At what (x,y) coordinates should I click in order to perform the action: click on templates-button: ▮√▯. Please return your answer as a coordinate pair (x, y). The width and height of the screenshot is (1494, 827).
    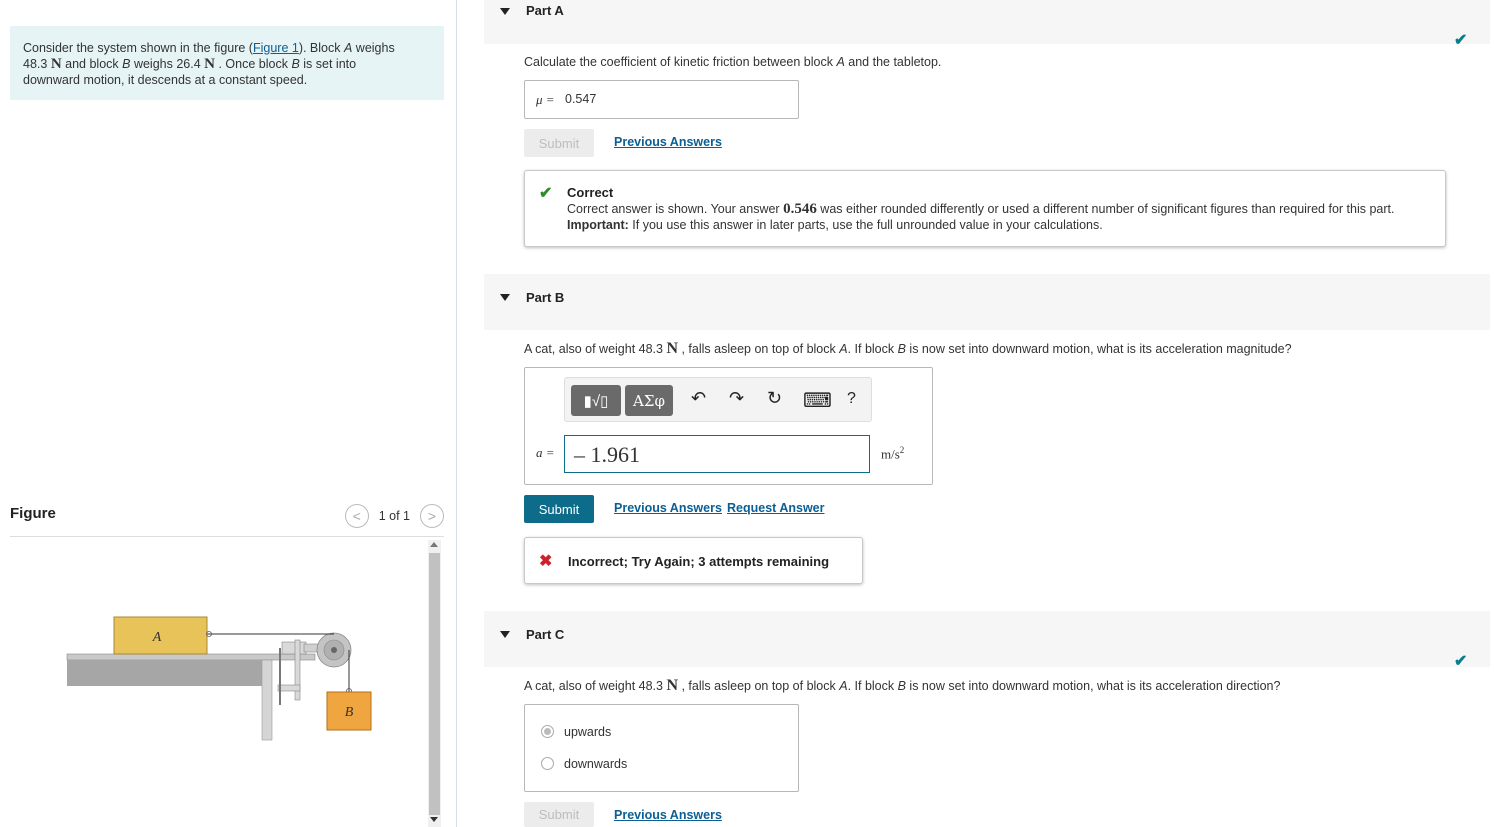
    Looking at the image, I should click on (596, 400).